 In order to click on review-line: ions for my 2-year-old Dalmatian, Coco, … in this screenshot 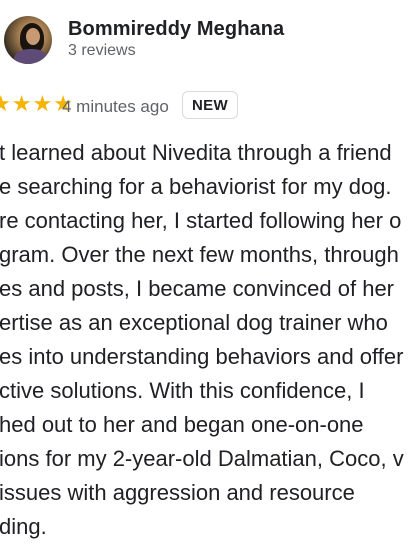, I will do `click(202, 458)`.